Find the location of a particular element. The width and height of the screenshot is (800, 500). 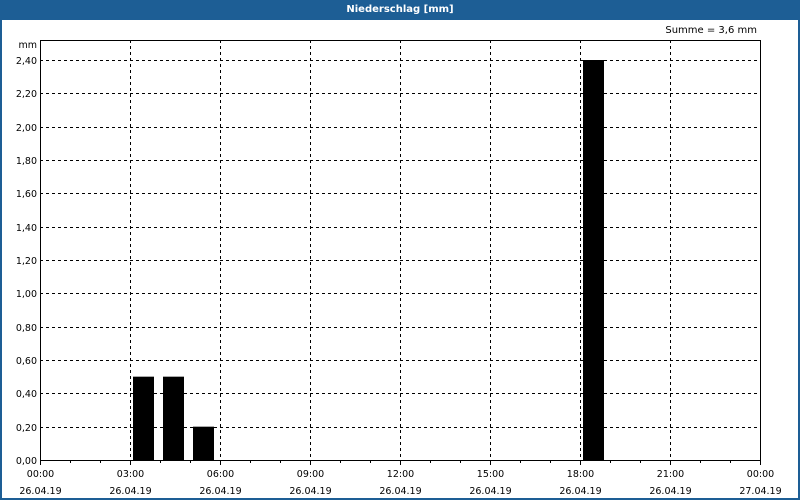

y-tick-label: 0,40 is located at coordinates (26, 394).